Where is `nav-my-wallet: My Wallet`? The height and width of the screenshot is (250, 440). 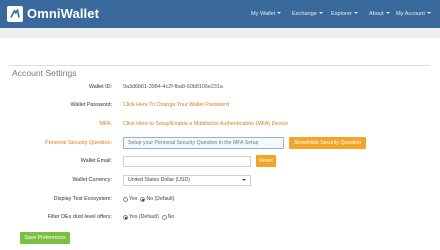
nav-my-wallet: My Wallet is located at coordinates (266, 14).